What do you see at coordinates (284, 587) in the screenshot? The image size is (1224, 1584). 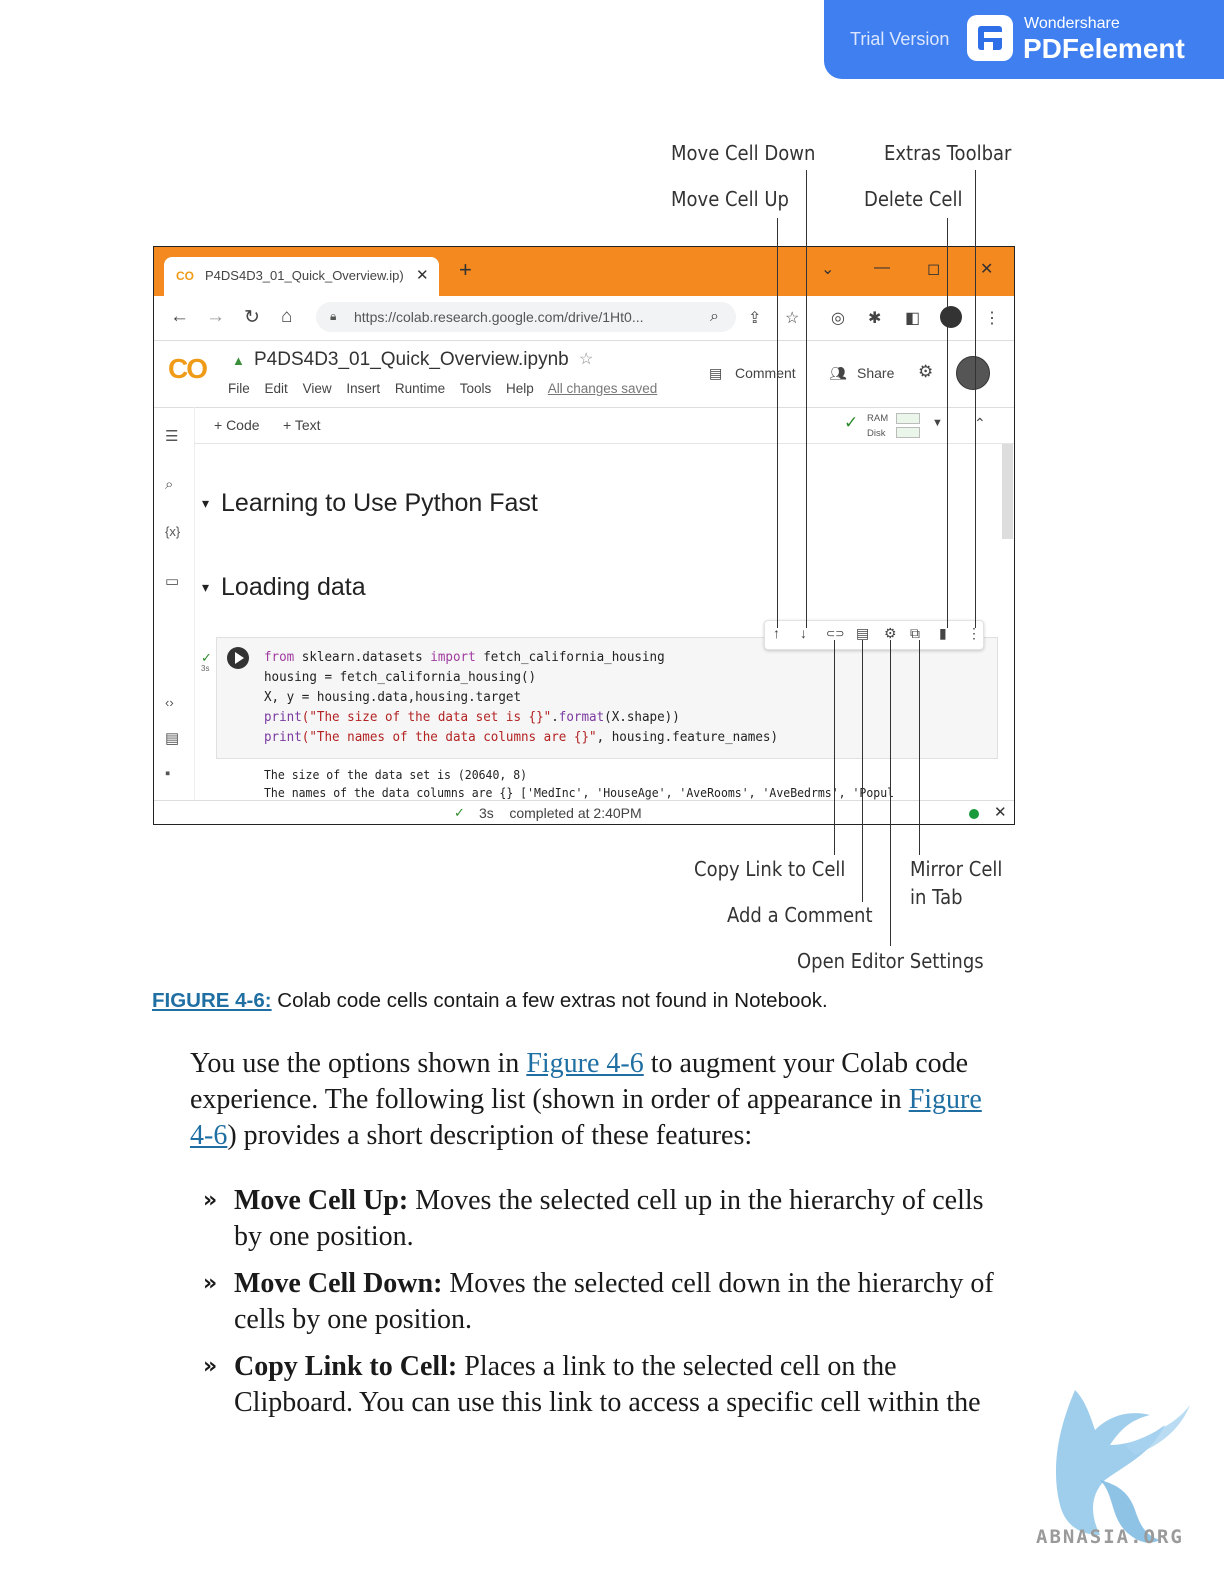 I see `section-loading: ▾ Loading data` at bounding box center [284, 587].